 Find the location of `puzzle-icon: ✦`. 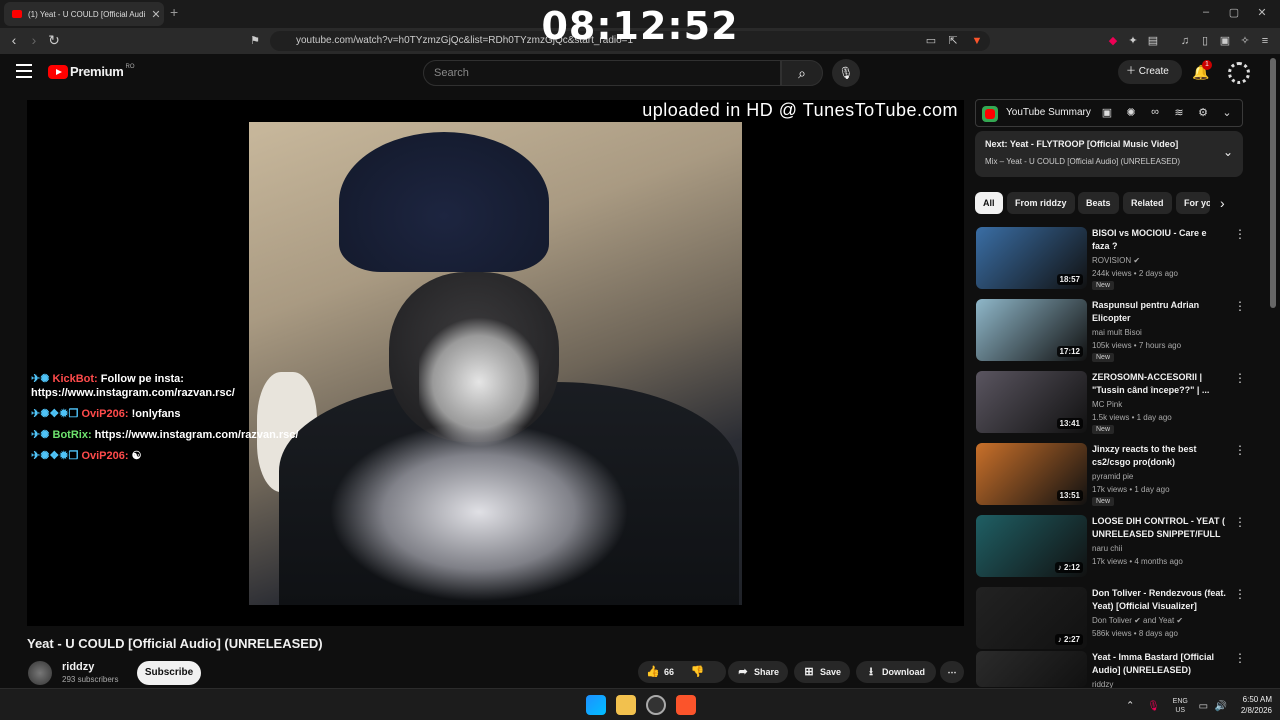

puzzle-icon: ✦ is located at coordinates (1133, 41).